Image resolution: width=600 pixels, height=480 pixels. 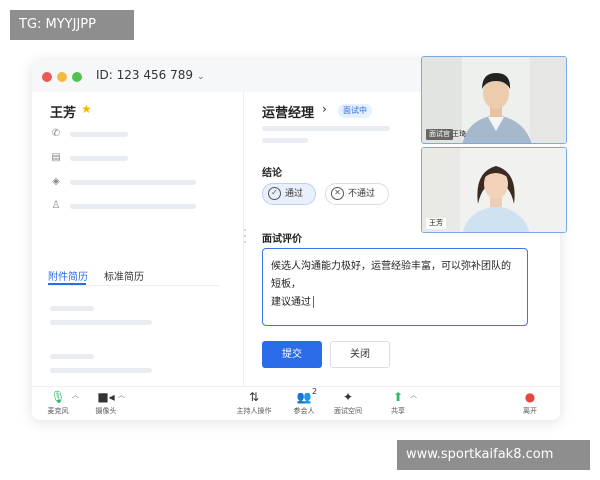 What do you see at coordinates (324, 109) in the screenshot?
I see `chevron-right-icon: ›` at bounding box center [324, 109].